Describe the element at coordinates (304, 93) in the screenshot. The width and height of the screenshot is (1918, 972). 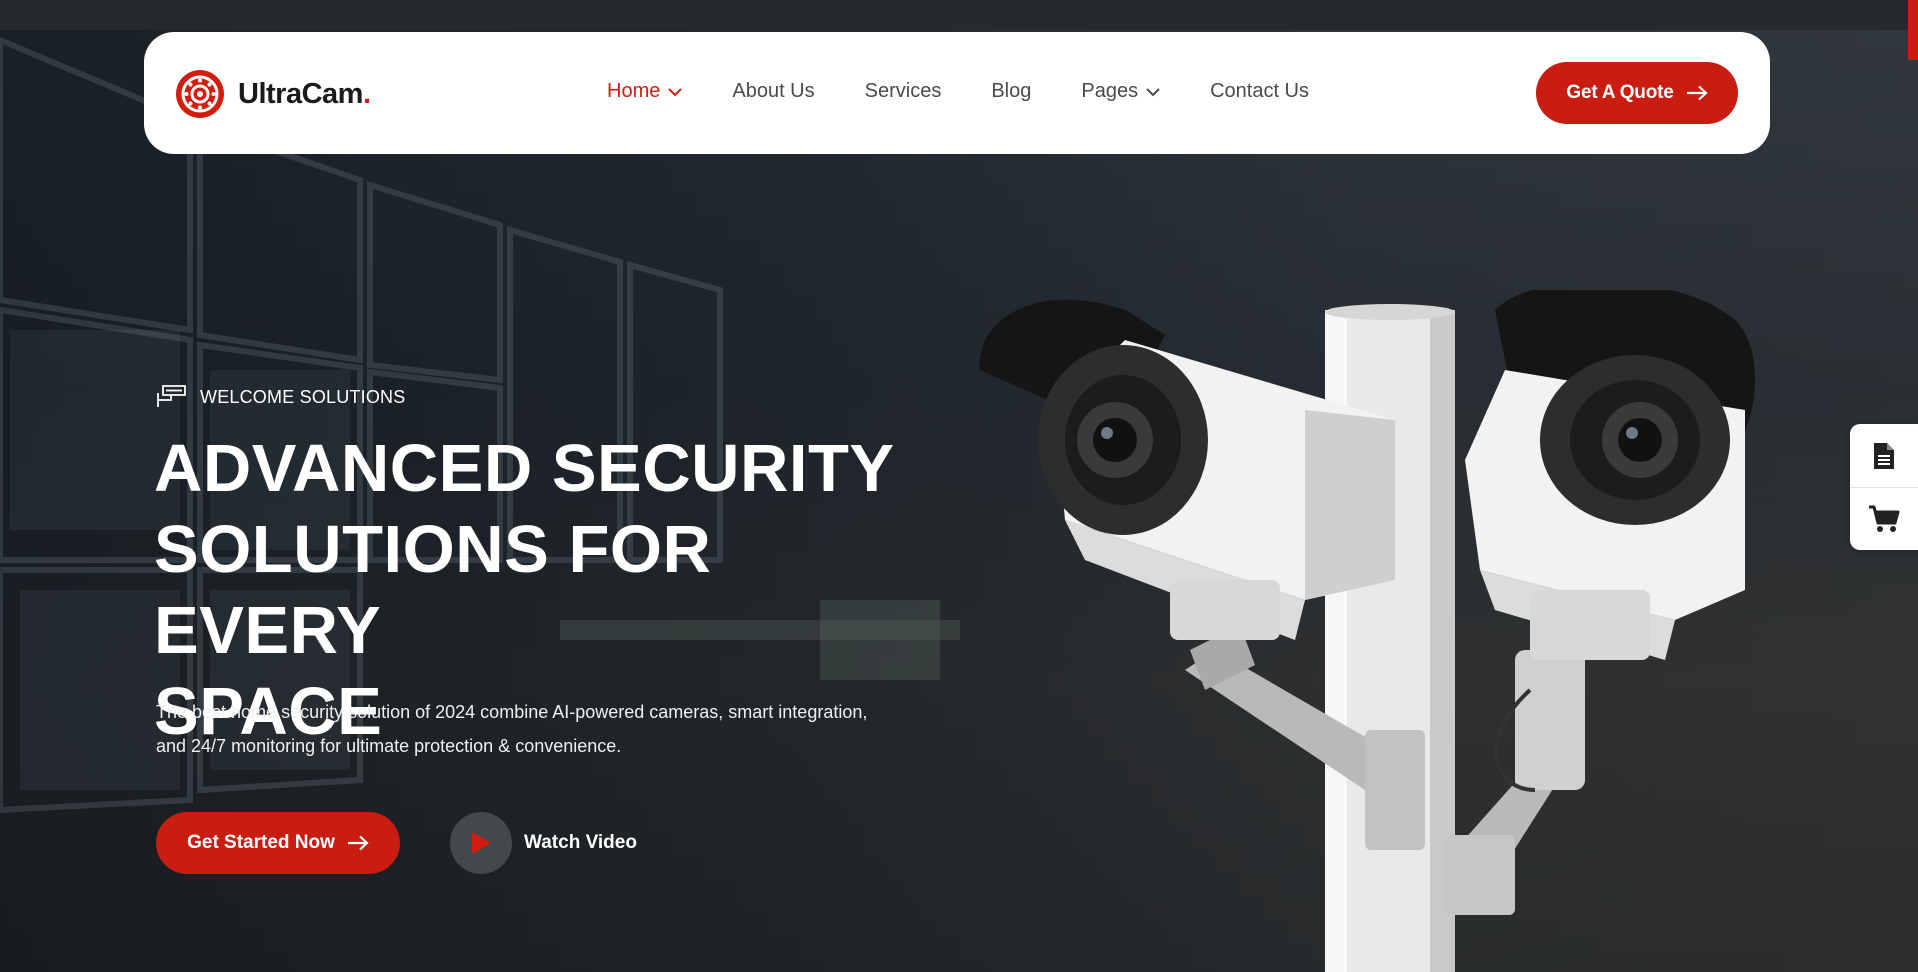
I see `brand-name: UltraCam.` at that location.